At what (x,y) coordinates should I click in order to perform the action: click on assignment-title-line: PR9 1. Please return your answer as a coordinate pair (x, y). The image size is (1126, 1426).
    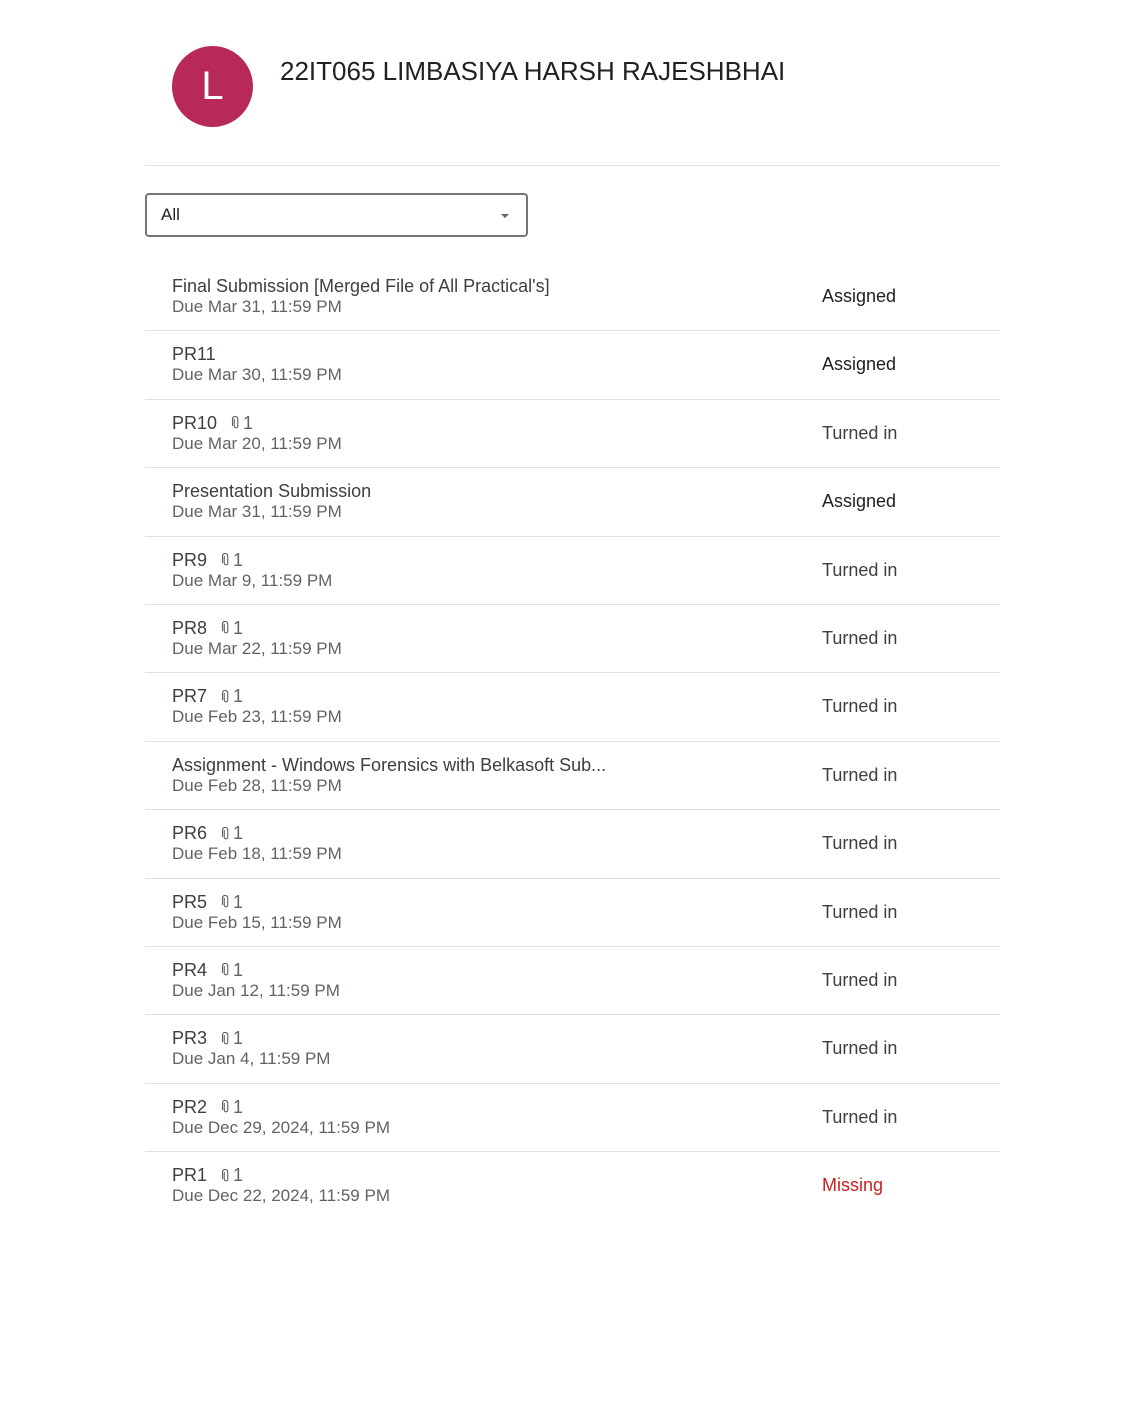
    Looking at the image, I should click on (207, 560).